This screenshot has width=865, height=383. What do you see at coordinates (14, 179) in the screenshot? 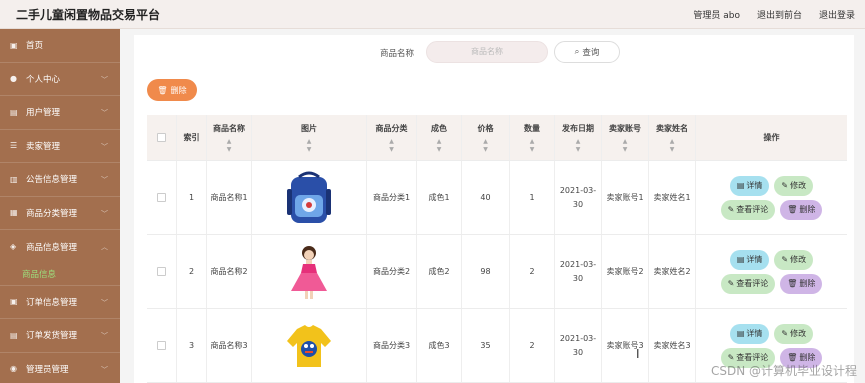
I see `notice-icon: ▥` at bounding box center [14, 179].